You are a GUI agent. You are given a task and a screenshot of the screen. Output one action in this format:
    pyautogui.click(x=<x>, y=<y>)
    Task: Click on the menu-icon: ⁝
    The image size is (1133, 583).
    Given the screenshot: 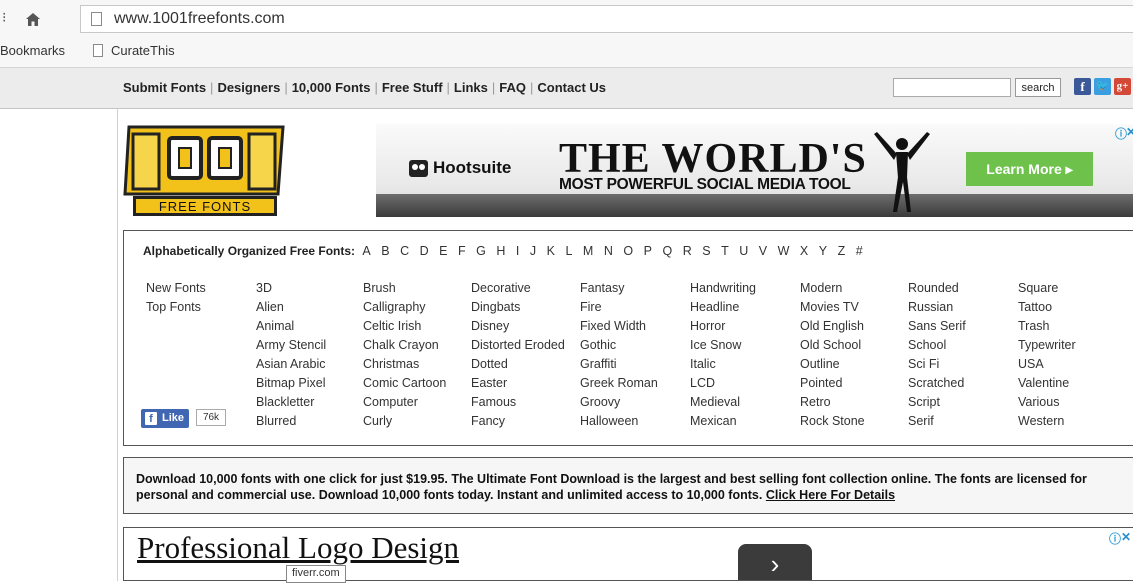 What is the action you would take?
    pyautogui.click(x=4, y=17)
    